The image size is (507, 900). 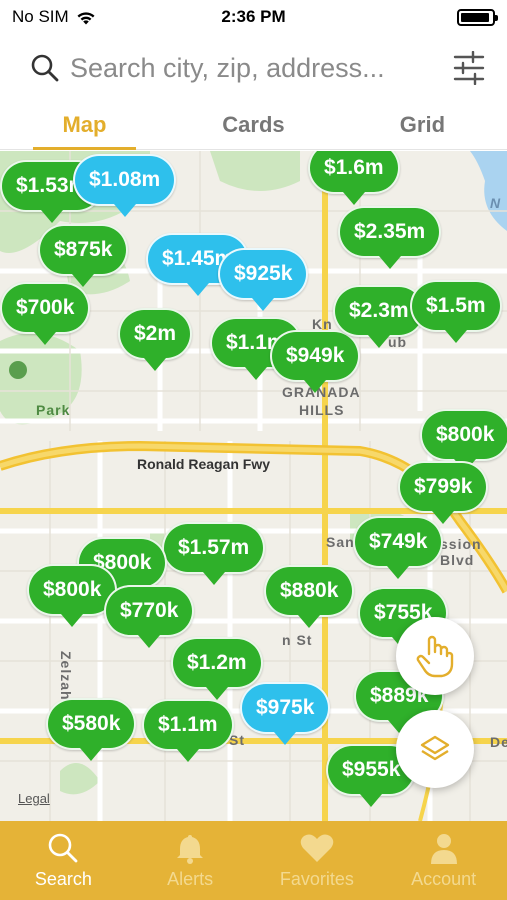 I want to click on filter-sliders-icon, so click(x=469, y=68).